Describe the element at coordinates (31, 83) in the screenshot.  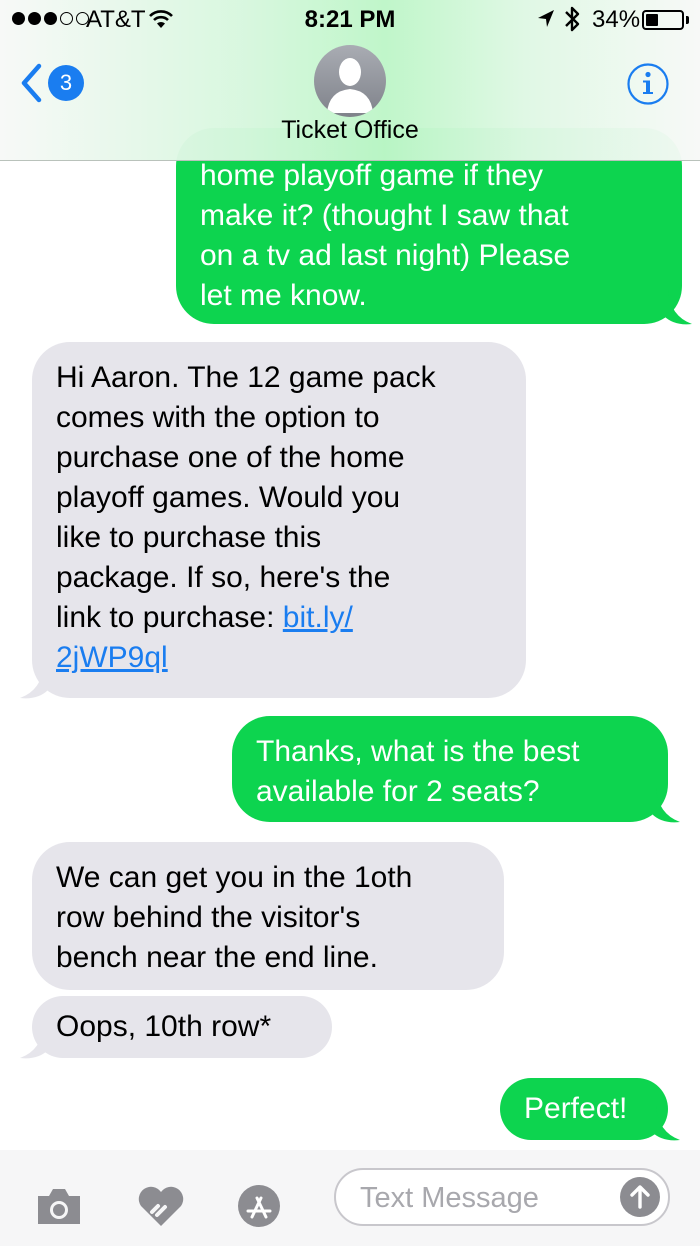
I see `chevron-left-icon` at that location.